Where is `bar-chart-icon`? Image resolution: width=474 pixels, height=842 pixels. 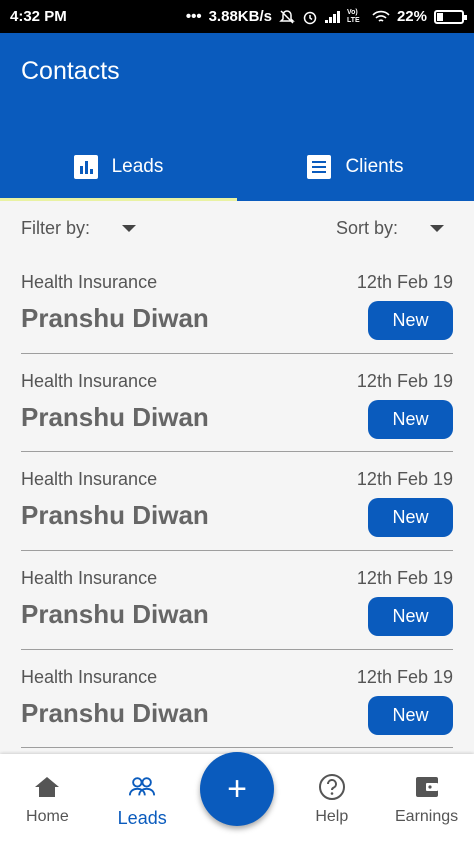
bar-chart-icon is located at coordinates (85, 167).